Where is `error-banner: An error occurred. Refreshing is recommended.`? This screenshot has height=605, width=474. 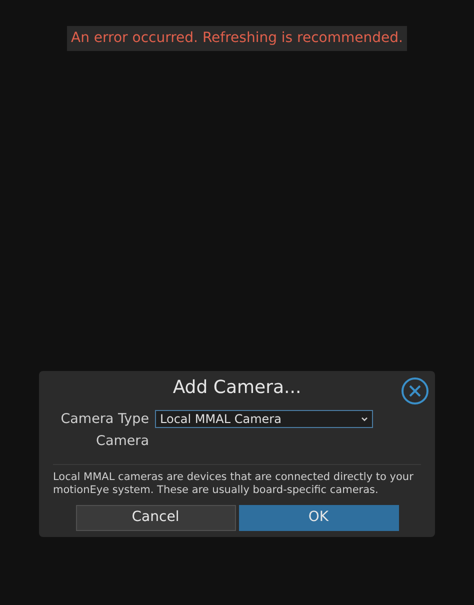 error-banner: An error occurred. Refreshing is recommended. is located at coordinates (237, 38).